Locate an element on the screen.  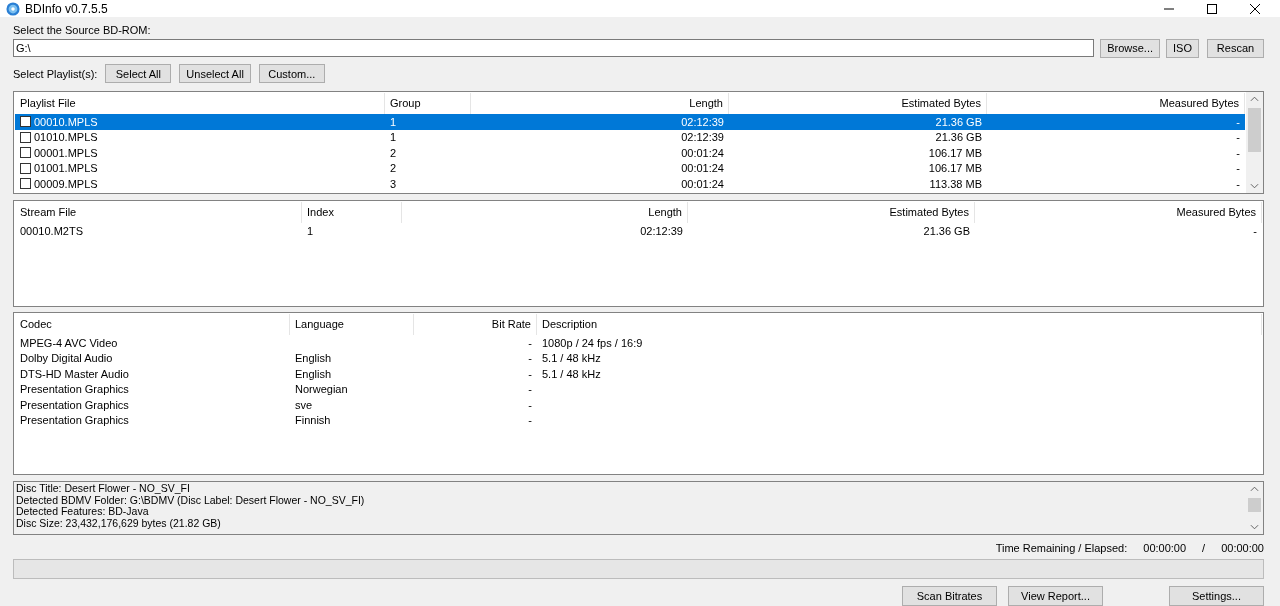
close-icon is located at coordinates (1255, 8).